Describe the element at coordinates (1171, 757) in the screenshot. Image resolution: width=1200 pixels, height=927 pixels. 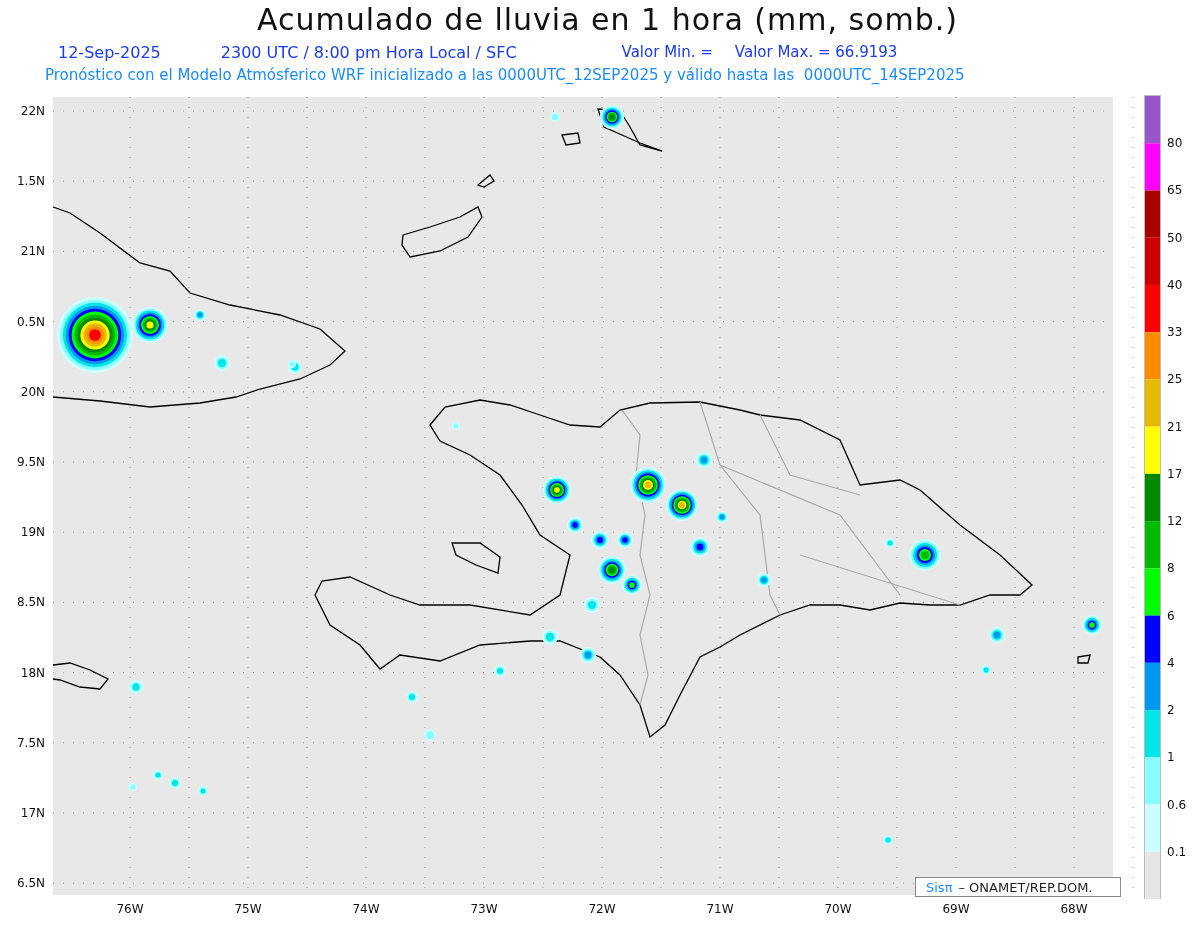
I see `legend-label: 1` at that location.